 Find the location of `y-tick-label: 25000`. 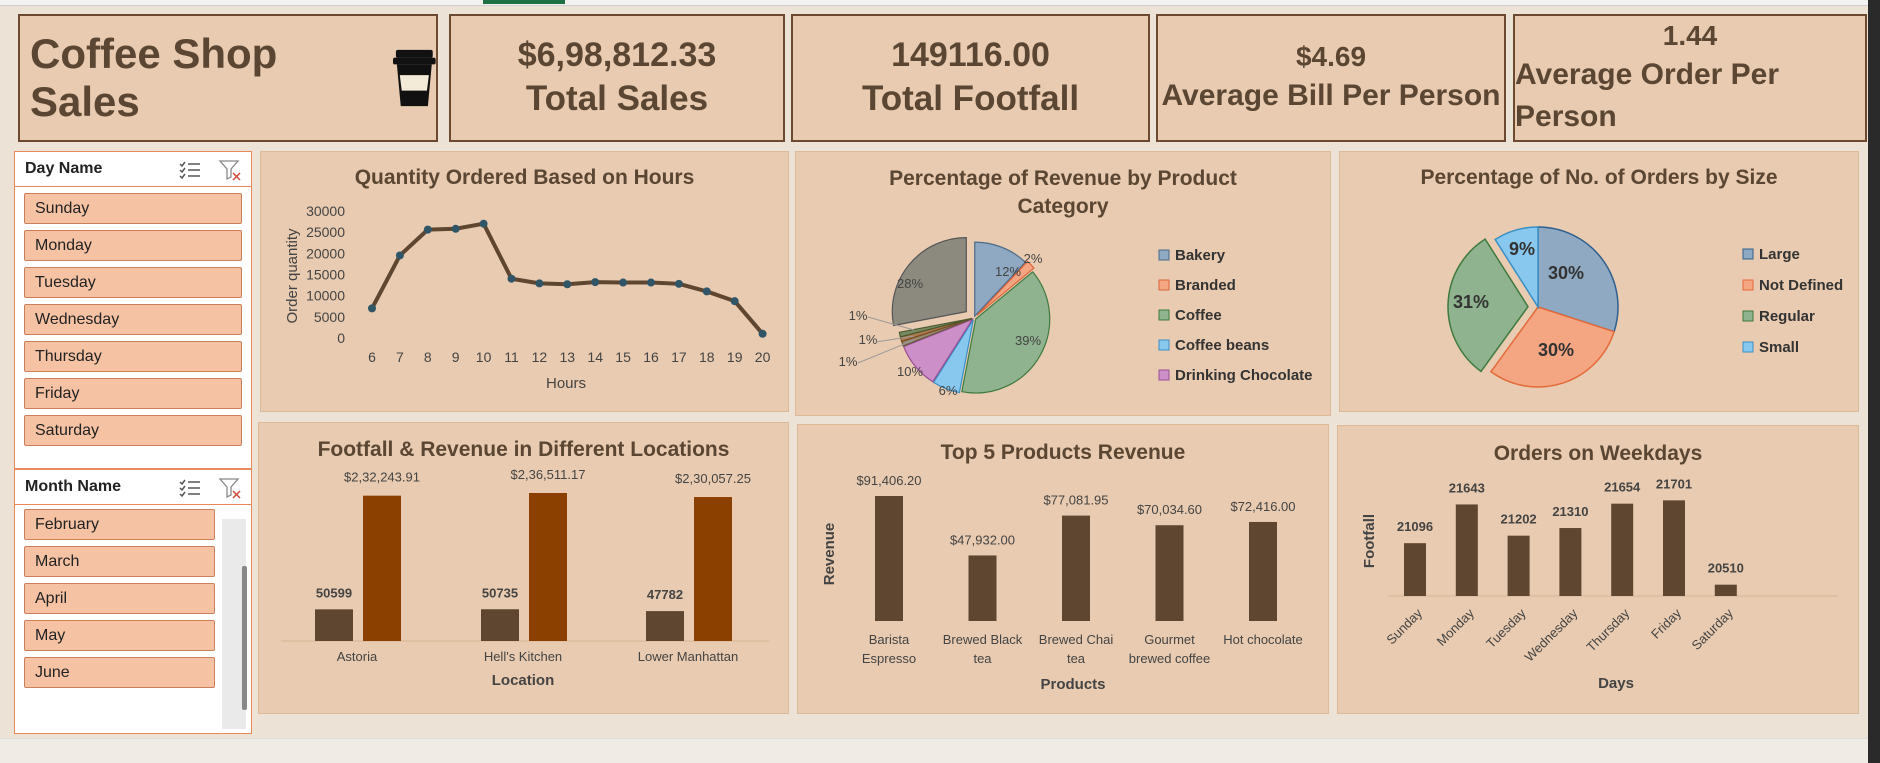

y-tick-label: 25000 is located at coordinates (325, 232).